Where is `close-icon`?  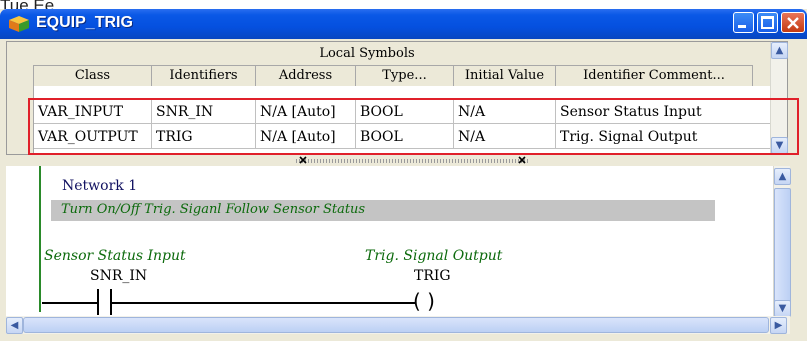
close-icon is located at coordinates (793, 23).